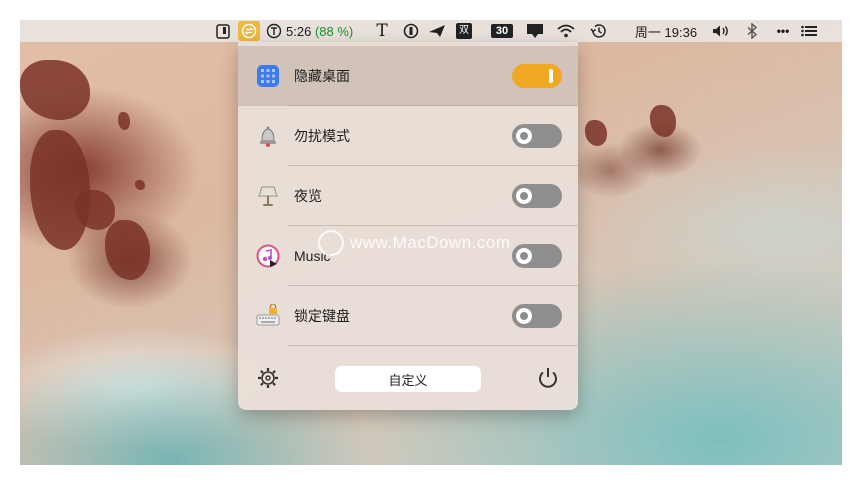 This screenshot has height=485, width=862. Describe the element at coordinates (599, 31) in the screenshot. I see `time-machine-icon` at that location.